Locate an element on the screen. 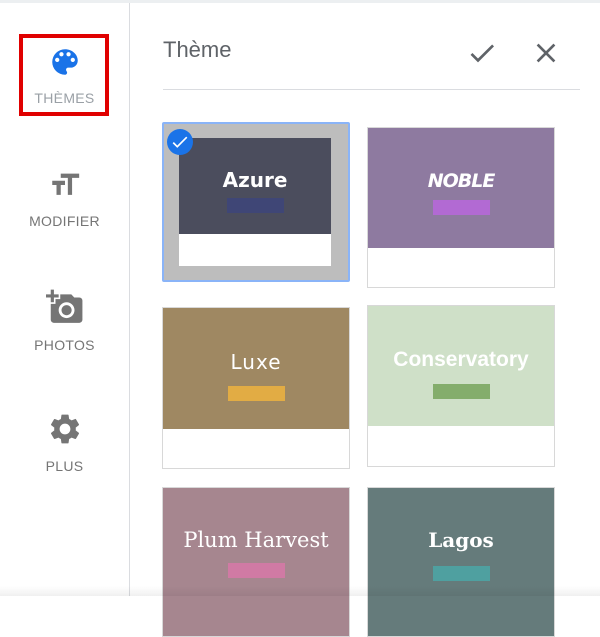 The width and height of the screenshot is (600, 637). theme-preview: Plum Harvest is located at coordinates (256, 562).